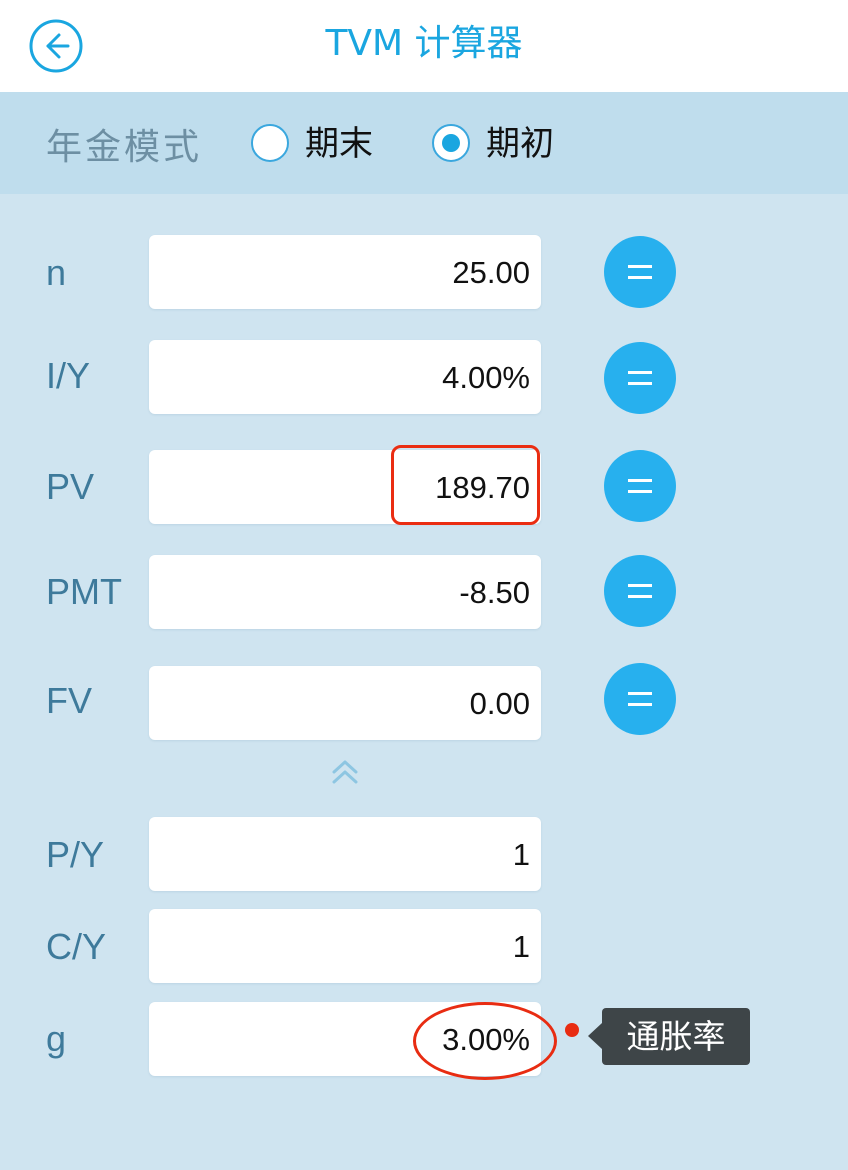 This screenshot has height=1170, width=848. Describe the element at coordinates (124, 147) in the screenshot. I see `annuity-mode-label: 年金模式` at that location.